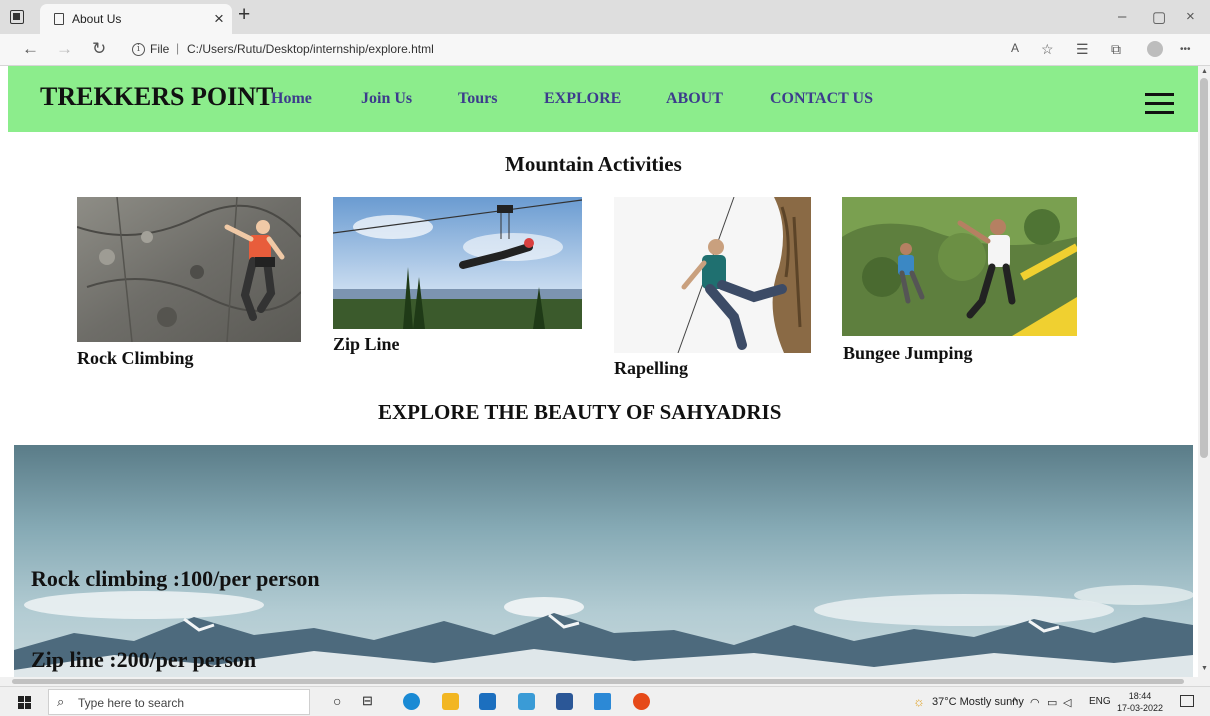 This screenshot has width=1210, height=716. What do you see at coordinates (1035, 702) in the screenshot?
I see `wifi-icon: ◠` at bounding box center [1035, 702].